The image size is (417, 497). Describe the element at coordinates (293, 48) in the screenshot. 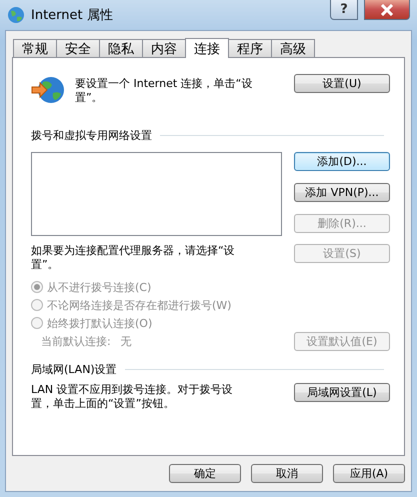

I see `tab: 高级` at that location.